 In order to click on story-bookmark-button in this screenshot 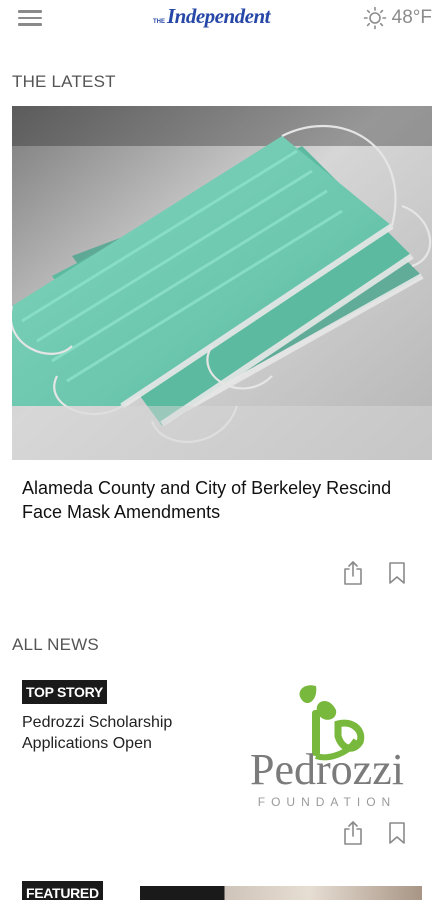, I will do `click(397, 835)`.